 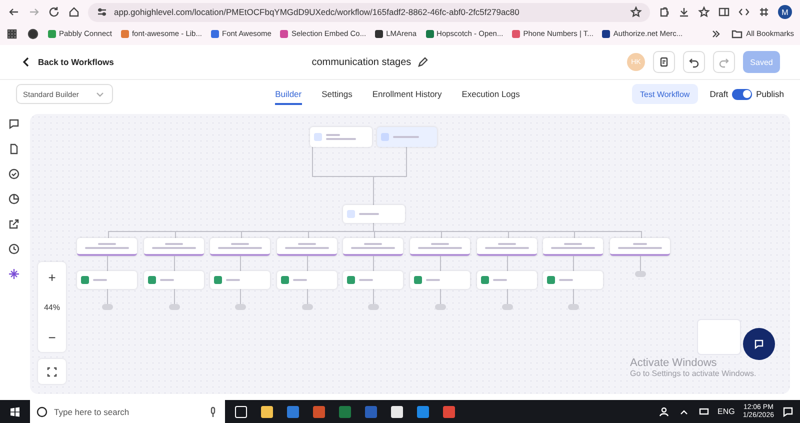 What do you see at coordinates (664, 412) in the screenshot?
I see `people-icon` at bounding box center [664, 412].